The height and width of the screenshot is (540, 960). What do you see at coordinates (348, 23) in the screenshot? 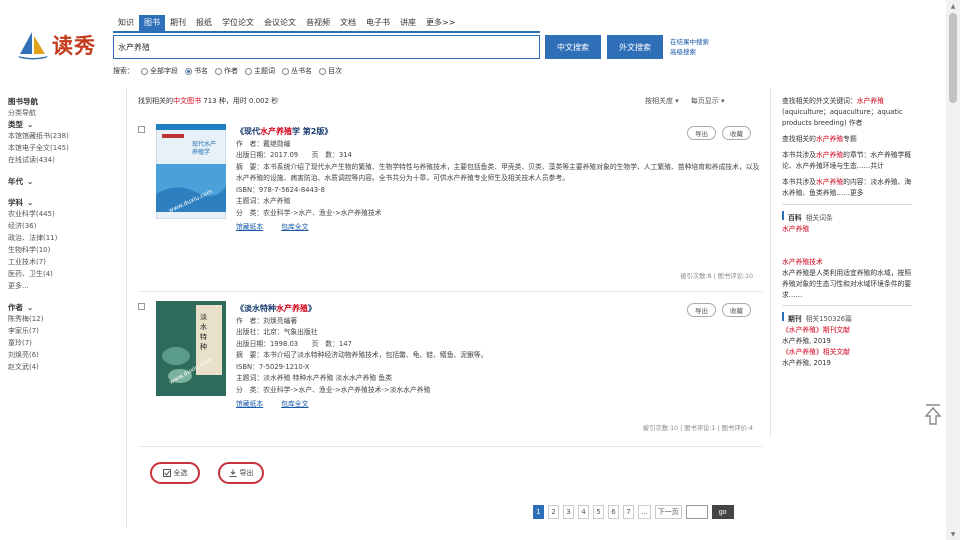
I see `nav-tab: 文档` at bounding box center [348, 23].